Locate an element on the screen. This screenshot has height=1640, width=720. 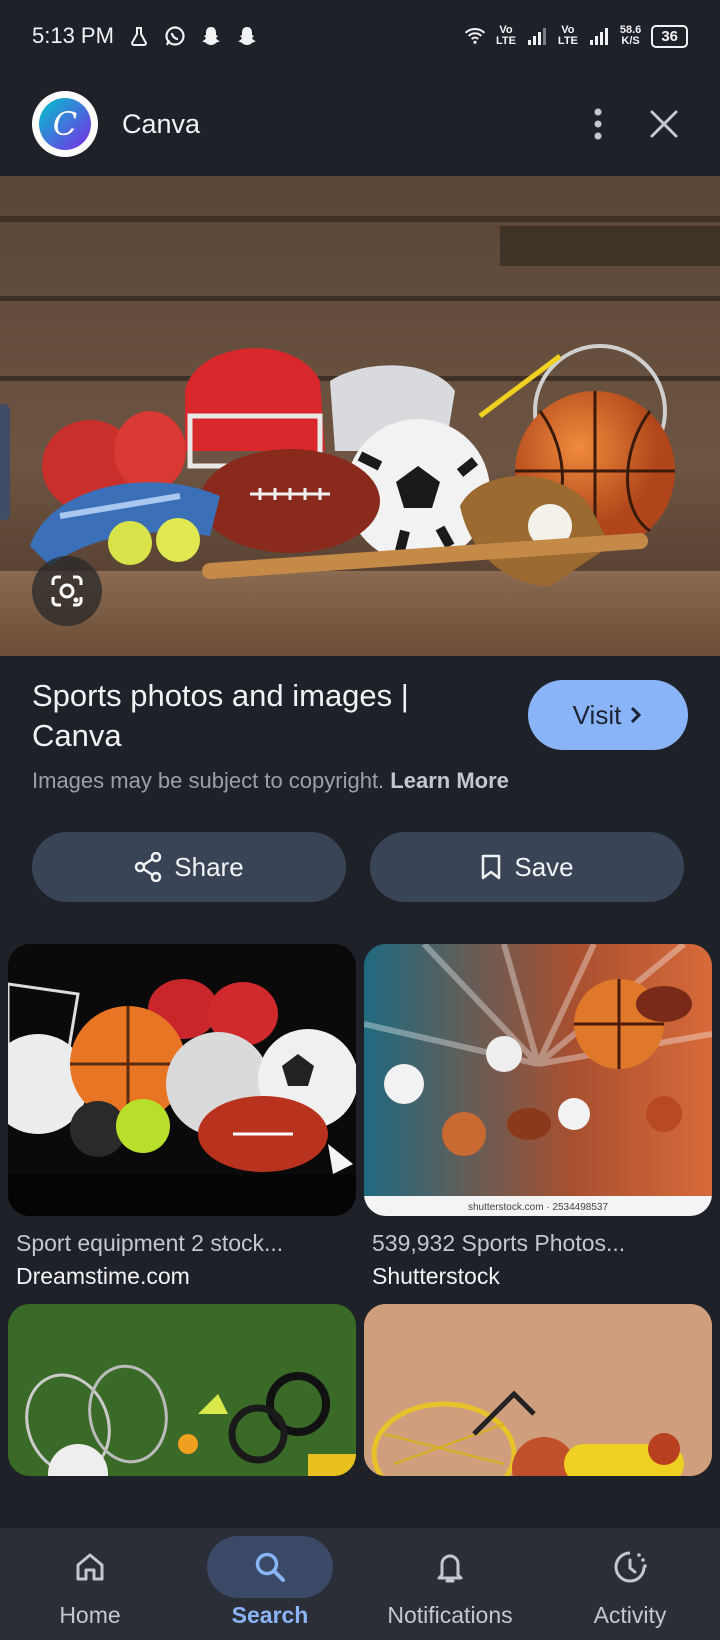
learn-more-link: Learn More is located at coordinates (449, 780).